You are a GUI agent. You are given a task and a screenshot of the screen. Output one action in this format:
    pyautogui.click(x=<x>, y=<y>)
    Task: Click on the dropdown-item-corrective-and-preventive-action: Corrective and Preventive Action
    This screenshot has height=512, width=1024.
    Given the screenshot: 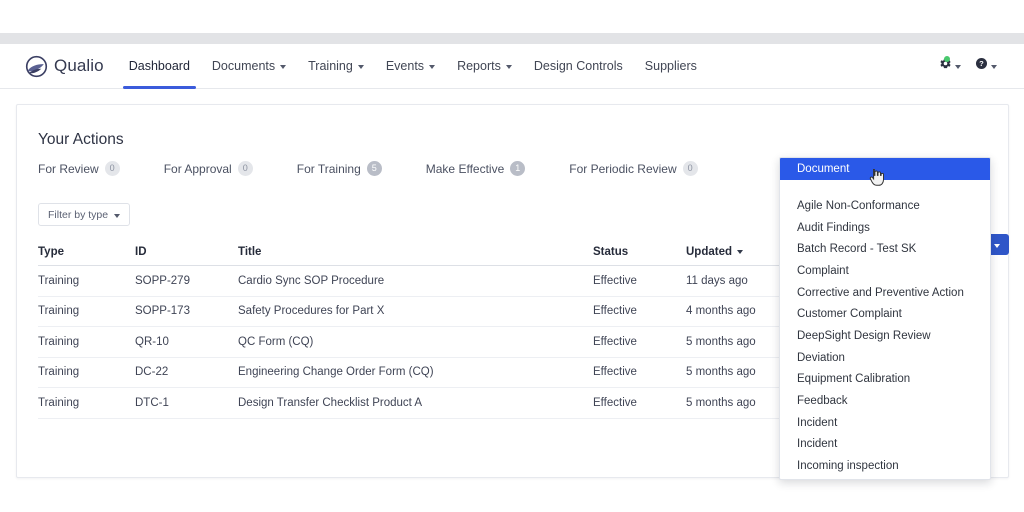 What is the action you would take?
    pyautogui.click(x=885, y=293)
    